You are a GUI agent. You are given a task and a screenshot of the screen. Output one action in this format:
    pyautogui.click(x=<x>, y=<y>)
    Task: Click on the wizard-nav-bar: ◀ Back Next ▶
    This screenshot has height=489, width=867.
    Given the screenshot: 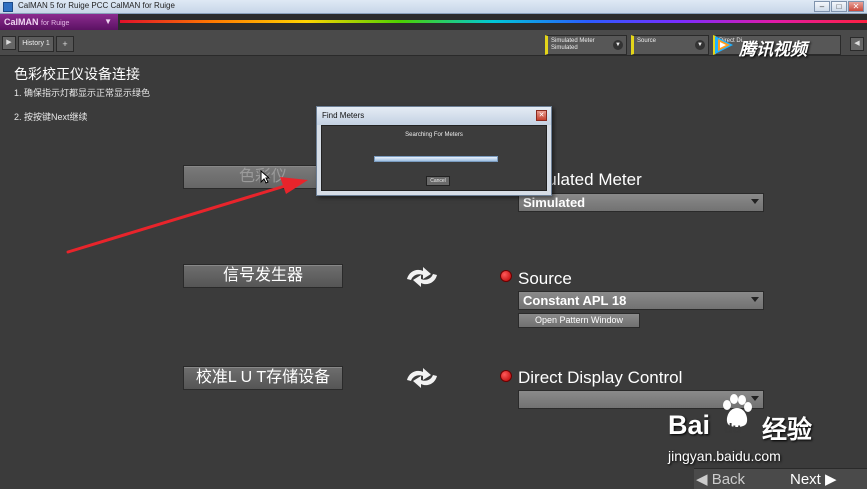 What is the action you would take?
    pyautogui.click(x=780, y=478)
    